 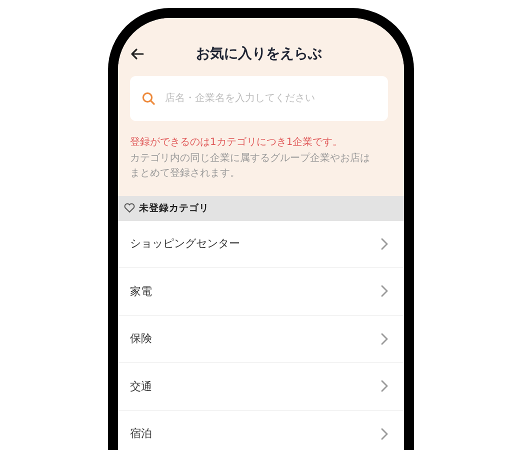 What do you see at coordinates (261, 386) in the screenshot?
I see `category-item: 交通` at bounding box center [261, 386].